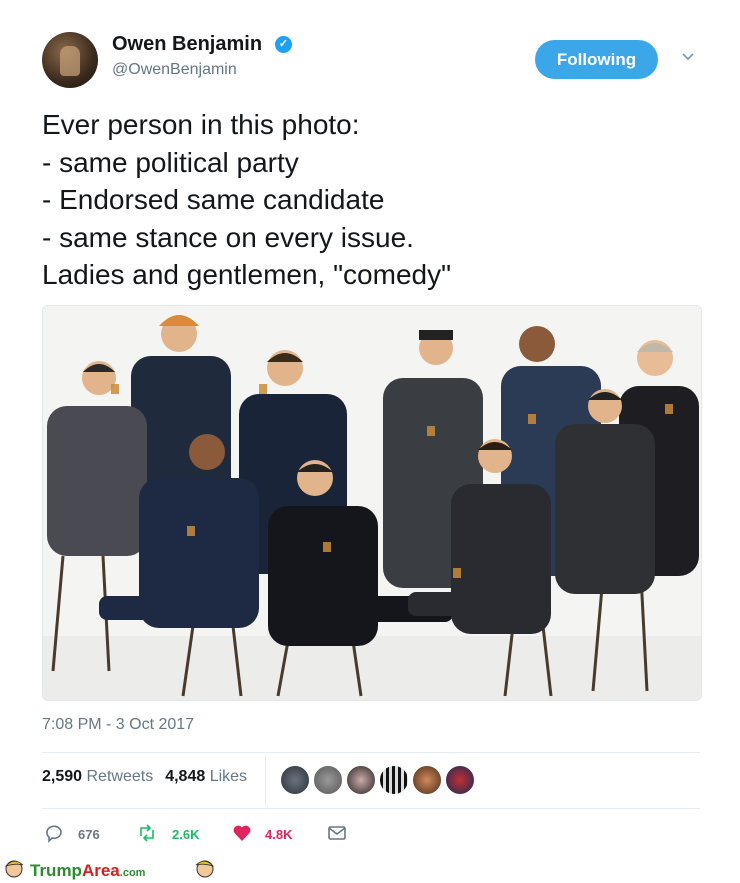 The image size is (740, 883). Describe the element at coordinates (62, 776) in the screenshot. I see `retweets-count: 2,590` at that location.